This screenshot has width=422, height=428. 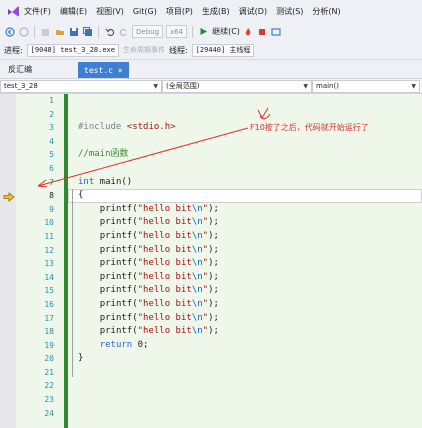 I want to click on code-line: 10 printf("hello bit\n");, so click(x=219, y=223).